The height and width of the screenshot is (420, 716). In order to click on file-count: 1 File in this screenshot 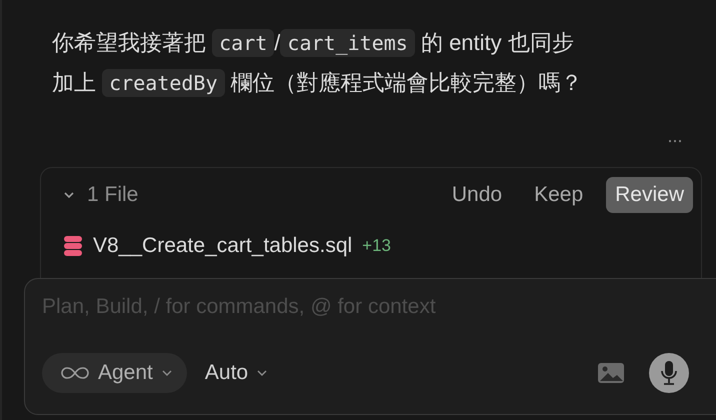, I will do `click(112, 195)`.